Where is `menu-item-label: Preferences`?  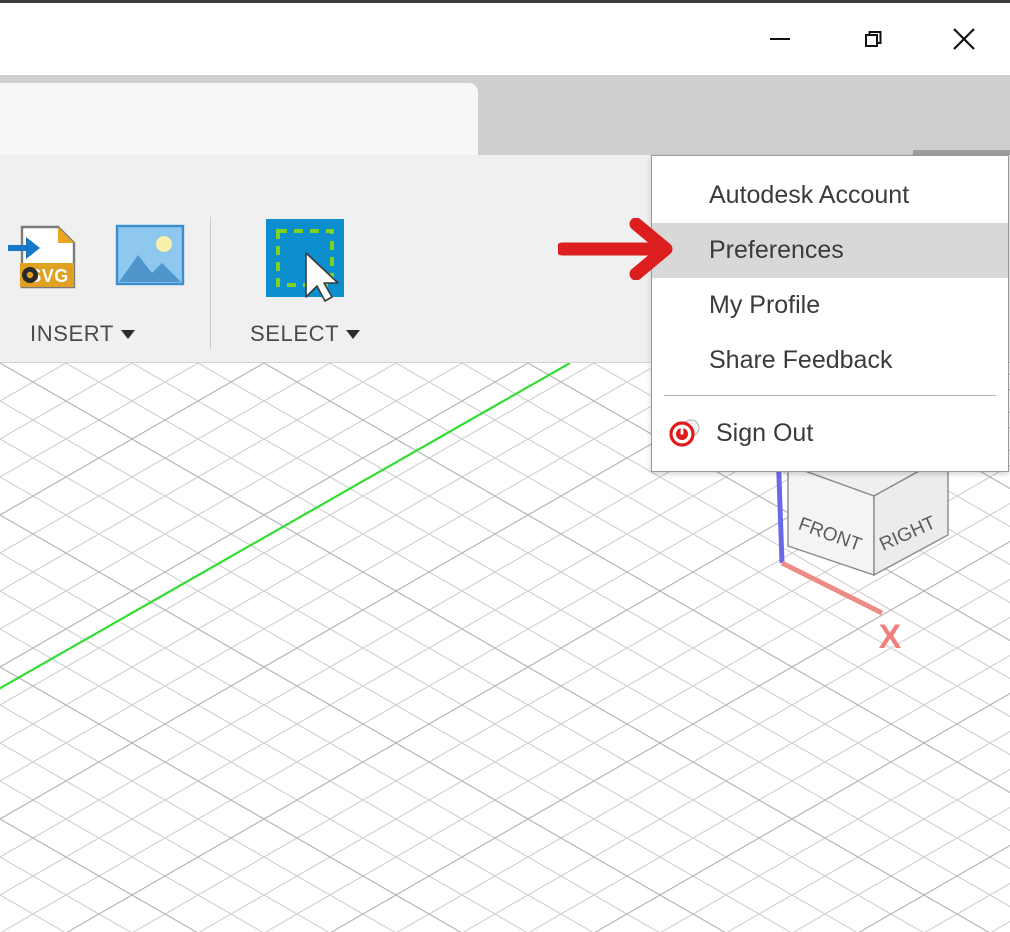 menu-item-label: Preferences is located at coordinates (776, 250).